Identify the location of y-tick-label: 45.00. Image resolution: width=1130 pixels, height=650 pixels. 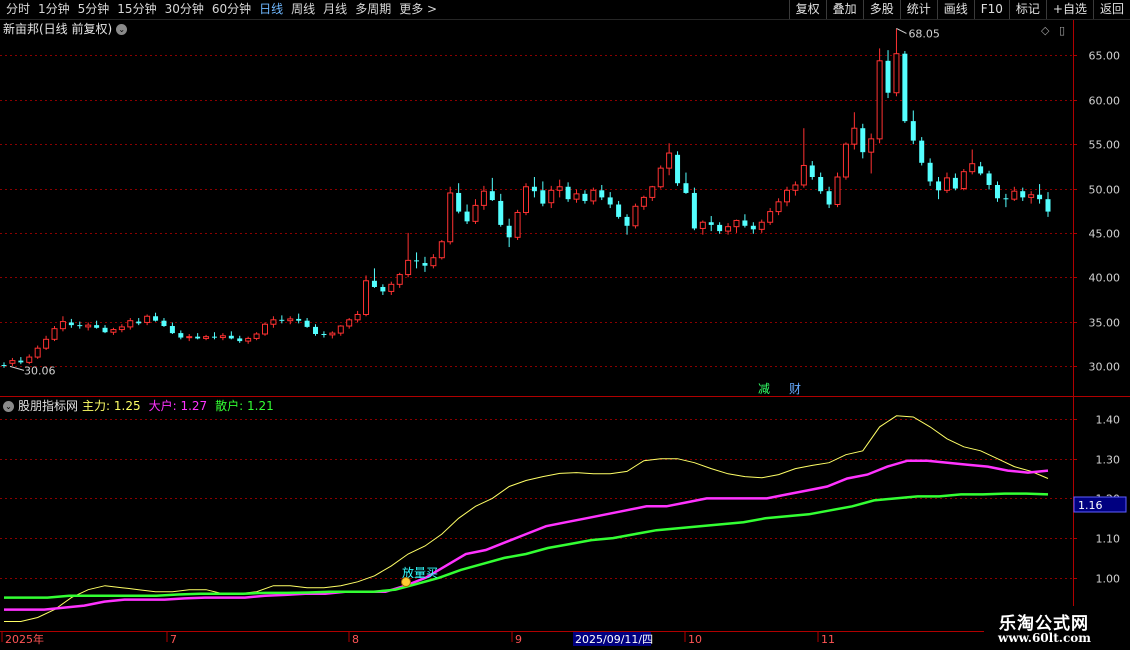
(1105, 234).